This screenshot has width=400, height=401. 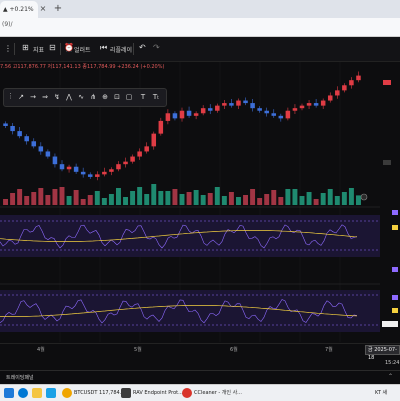 What do you see at coordinates (21, 97) in the screenshot?
I see `trend-line-icon: ↗` at bounding box center [21, 97].